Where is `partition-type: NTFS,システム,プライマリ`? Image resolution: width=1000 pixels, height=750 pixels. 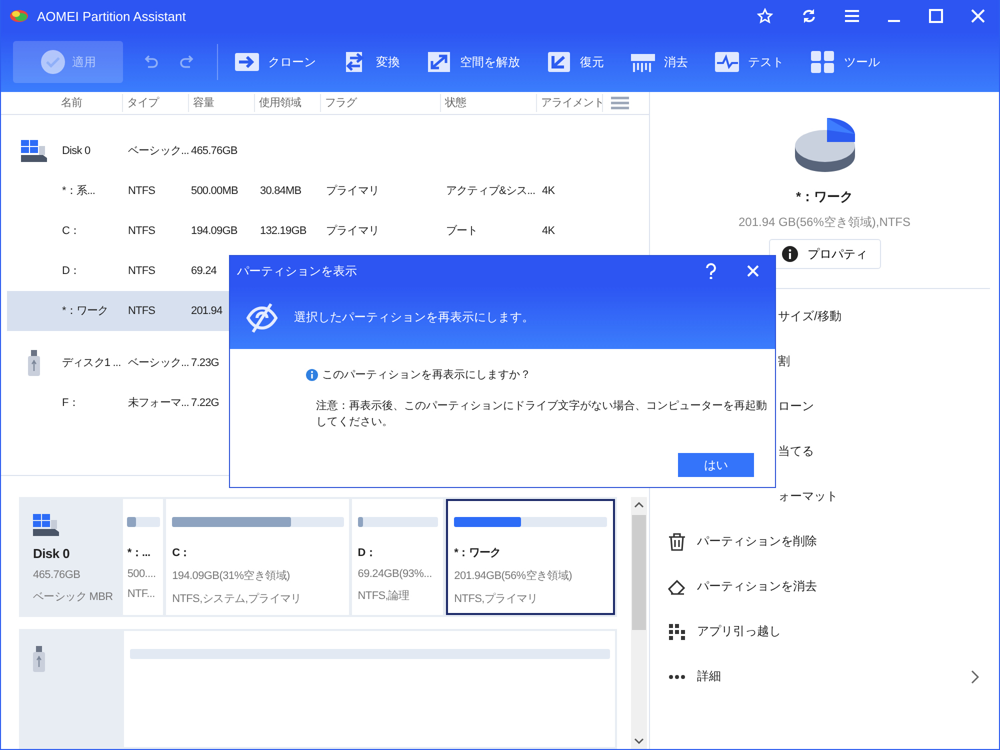
partition-type: NTFS,システム,プライマリ is located at coordinates (237, 599).